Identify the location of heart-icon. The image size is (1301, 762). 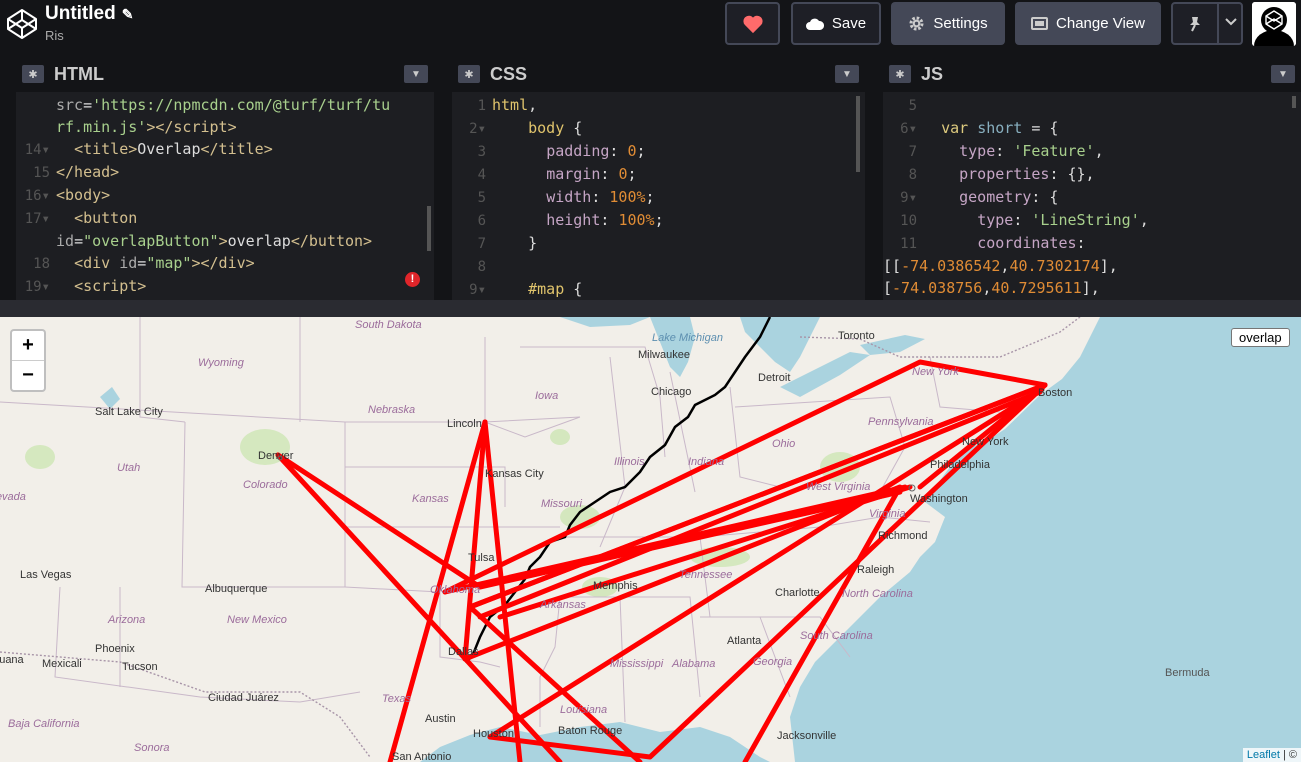
(752, 24).